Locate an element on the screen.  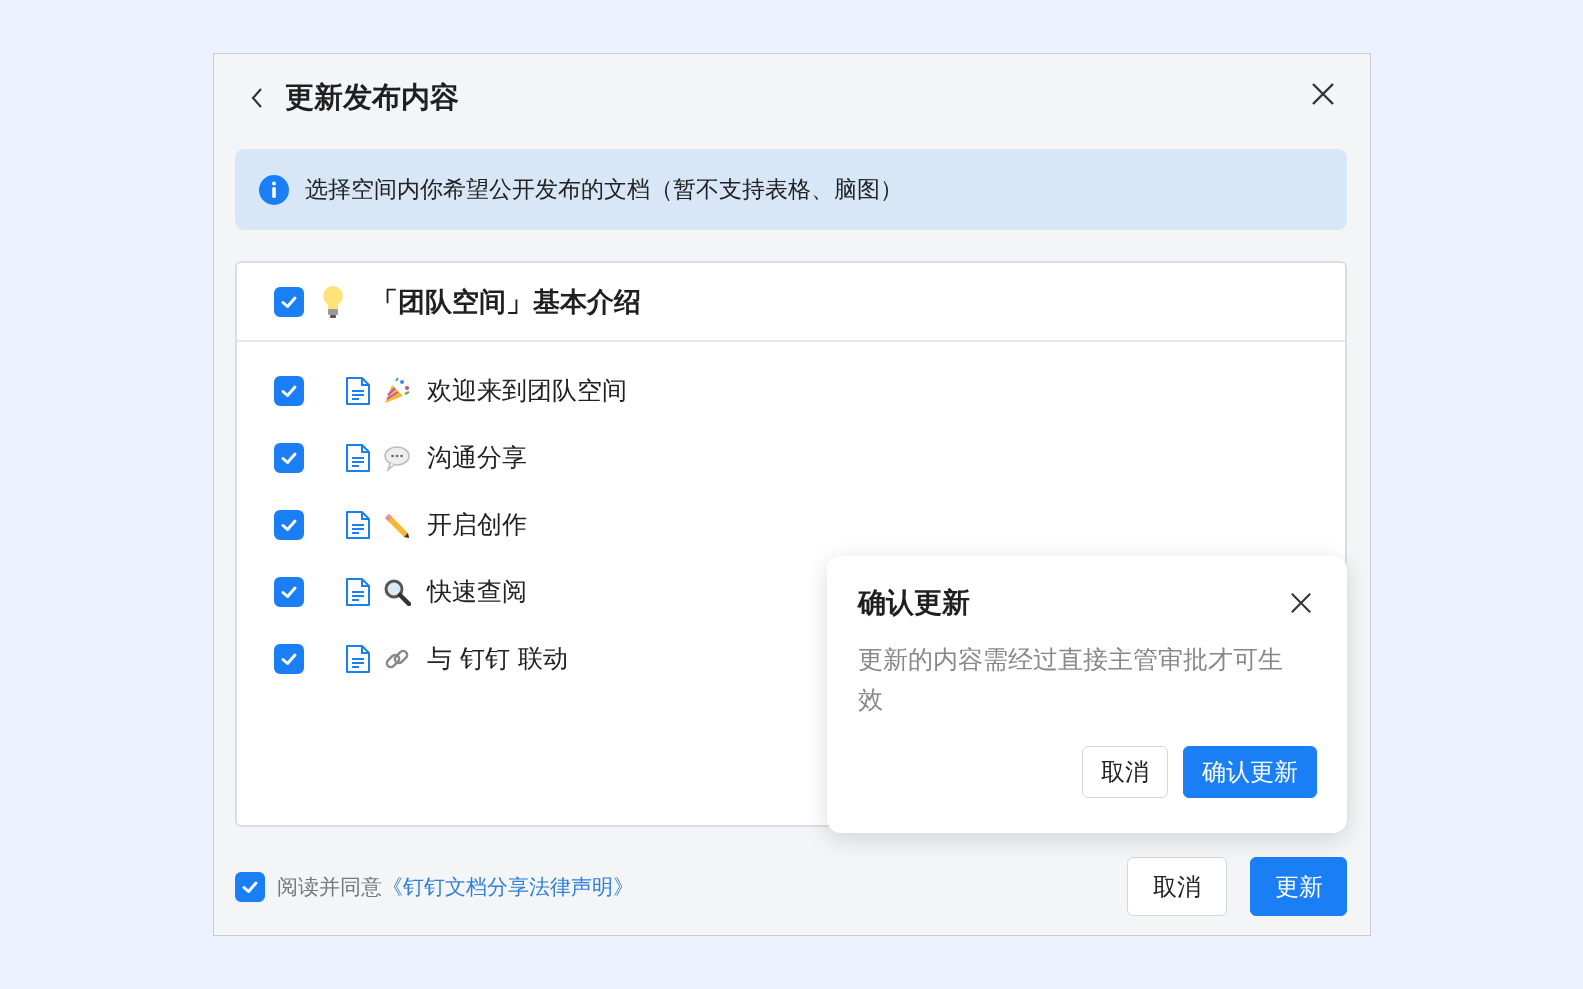
dialog-title: 更新发布内容 is located at coordinates (372, 98).